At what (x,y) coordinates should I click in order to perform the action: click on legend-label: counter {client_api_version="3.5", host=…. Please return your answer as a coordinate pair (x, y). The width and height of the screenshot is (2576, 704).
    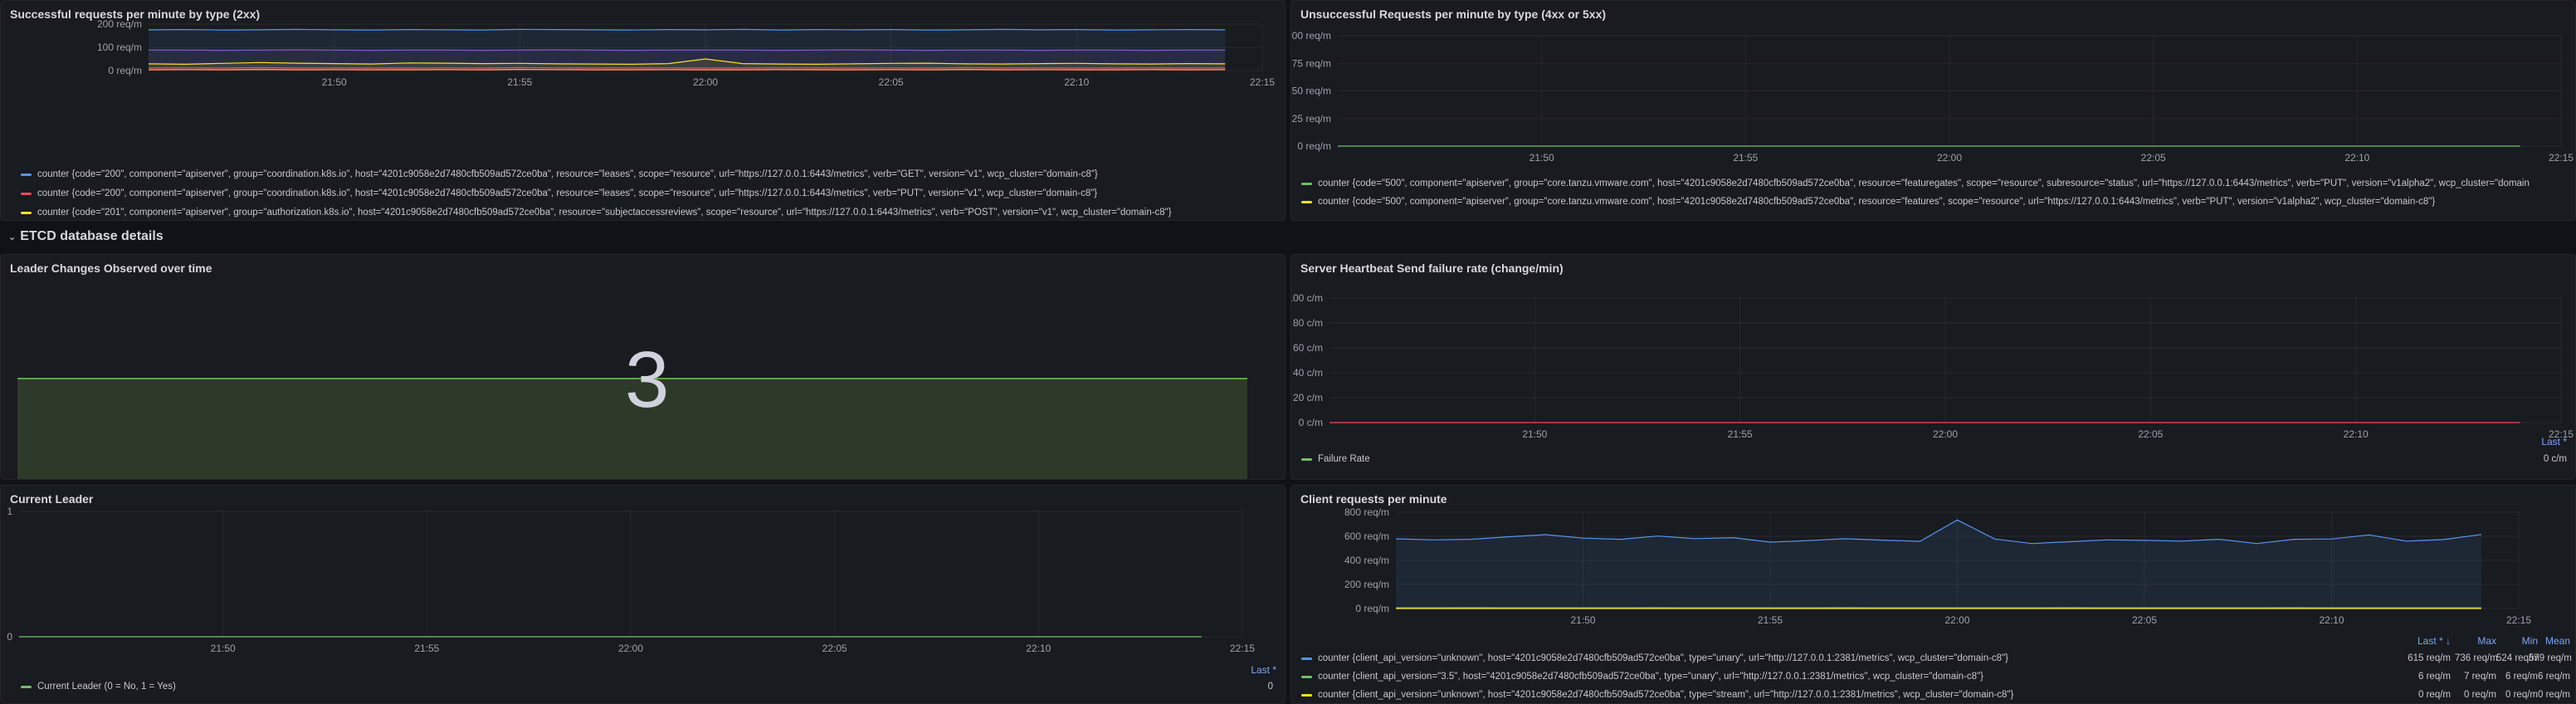
    Looking at the image, I should click on (1651, 677).